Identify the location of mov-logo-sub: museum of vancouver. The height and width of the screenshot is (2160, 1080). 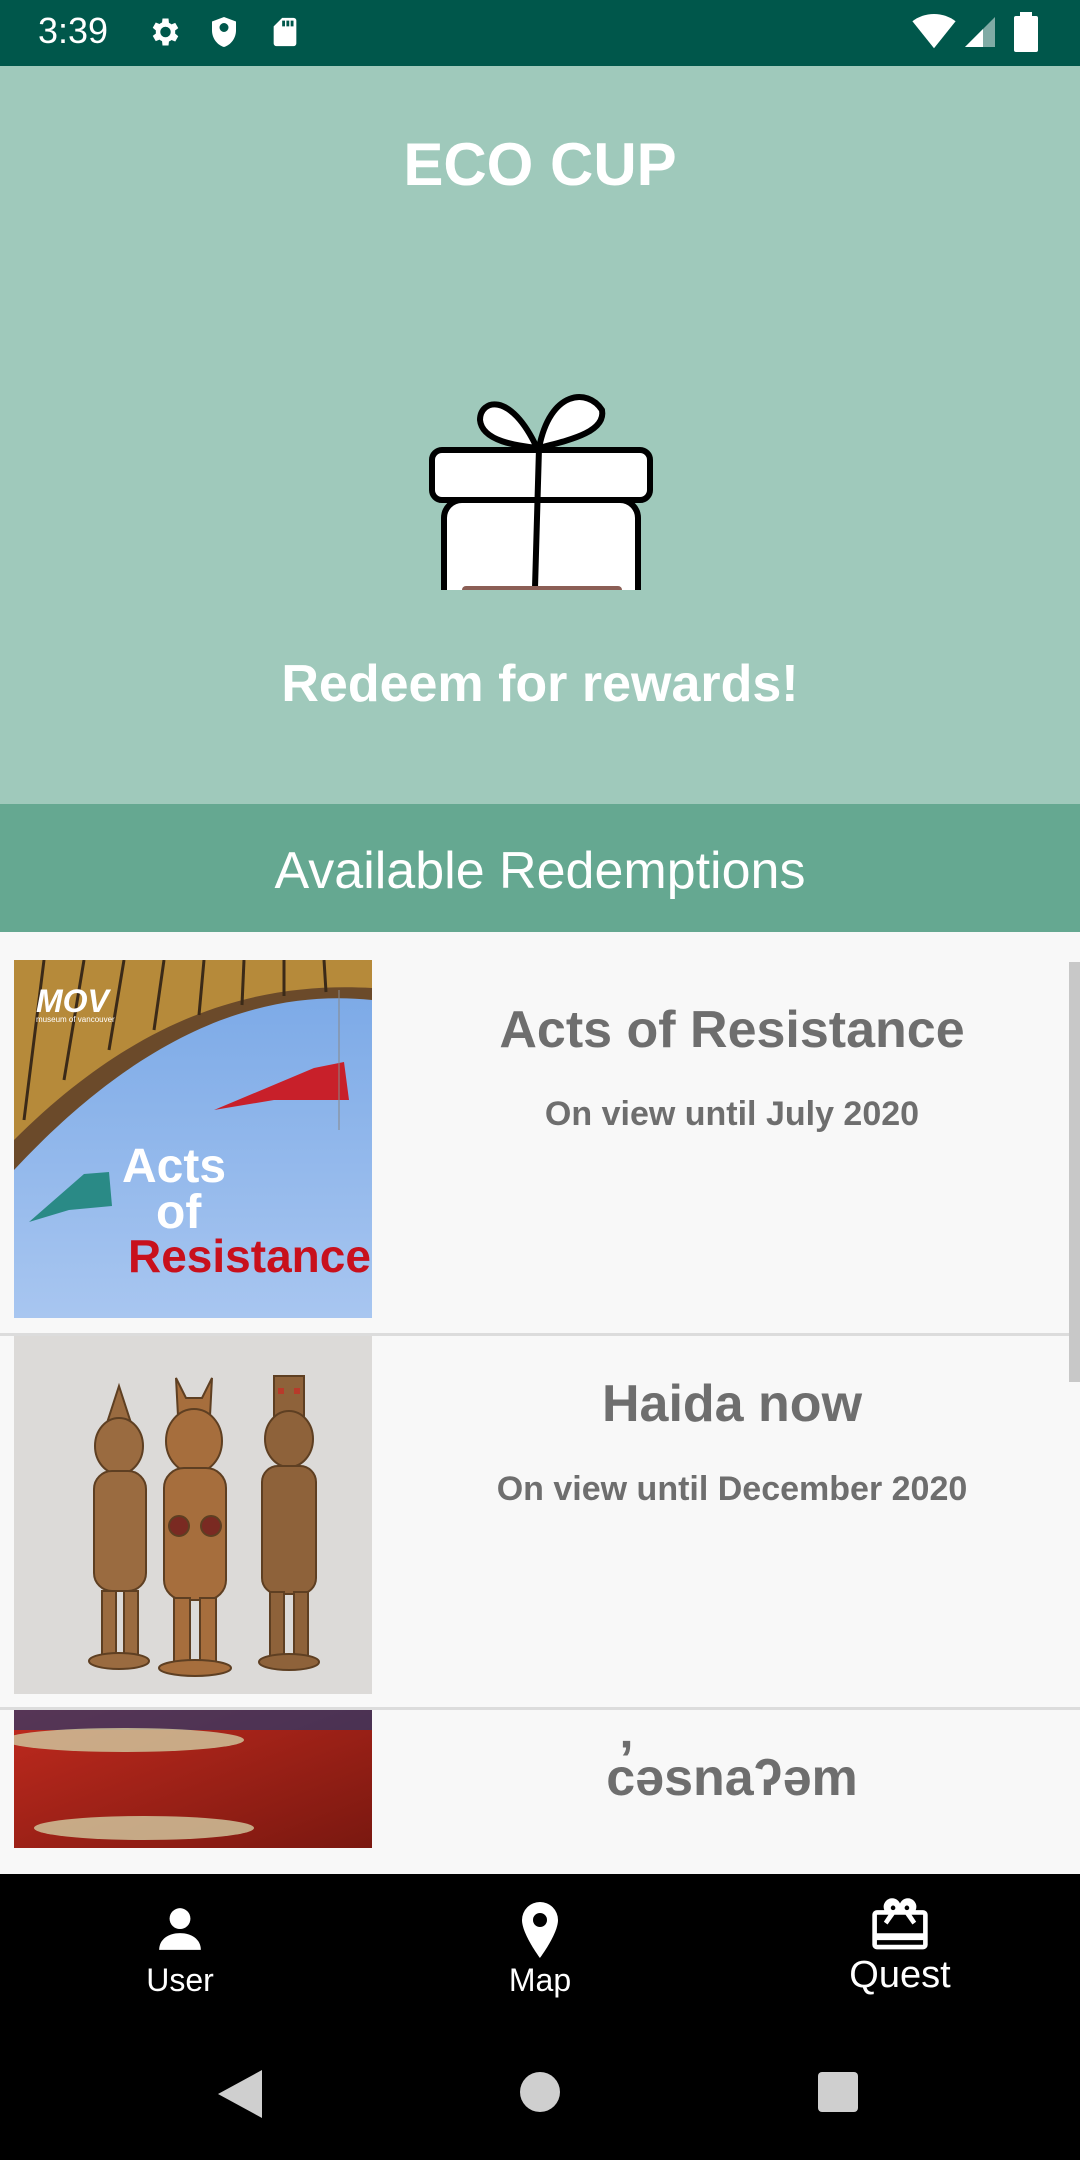
(75, 1019).